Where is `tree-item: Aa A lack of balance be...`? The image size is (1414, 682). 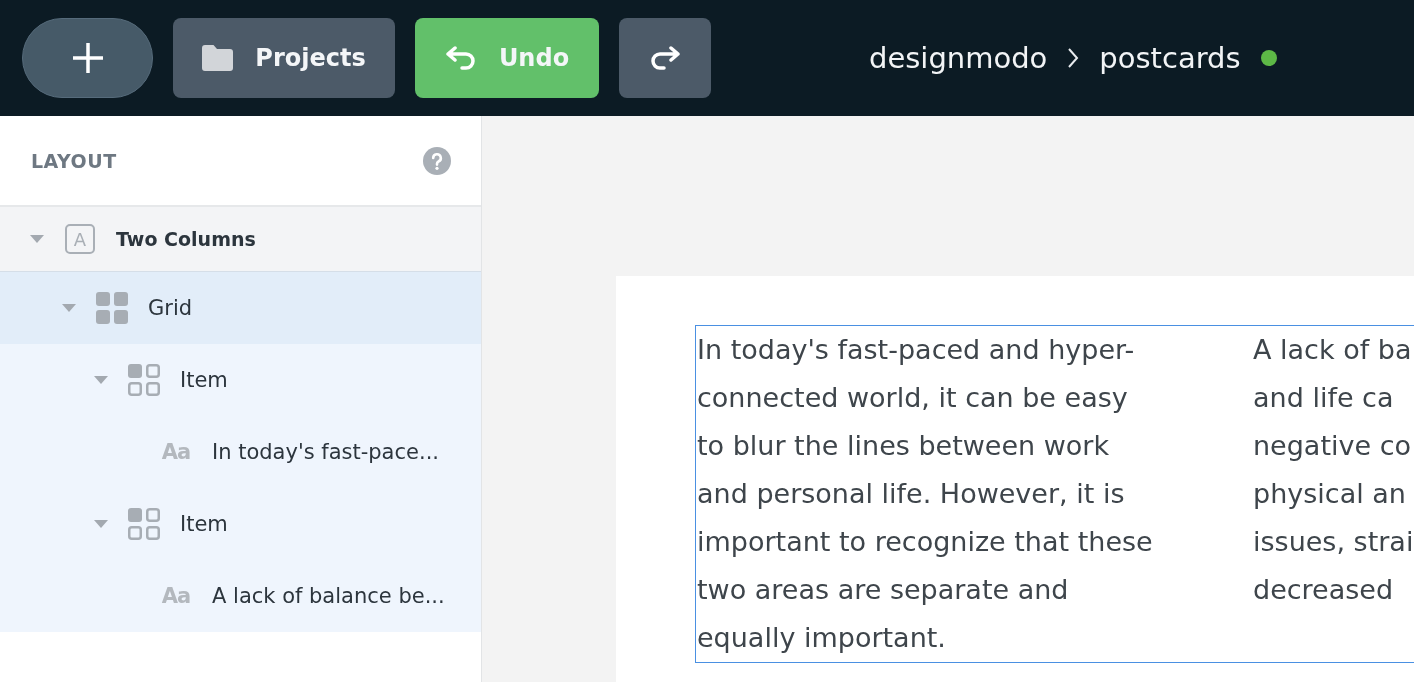
tree-item: Aa A lack of balance be... is located at coordinates (240, 596).